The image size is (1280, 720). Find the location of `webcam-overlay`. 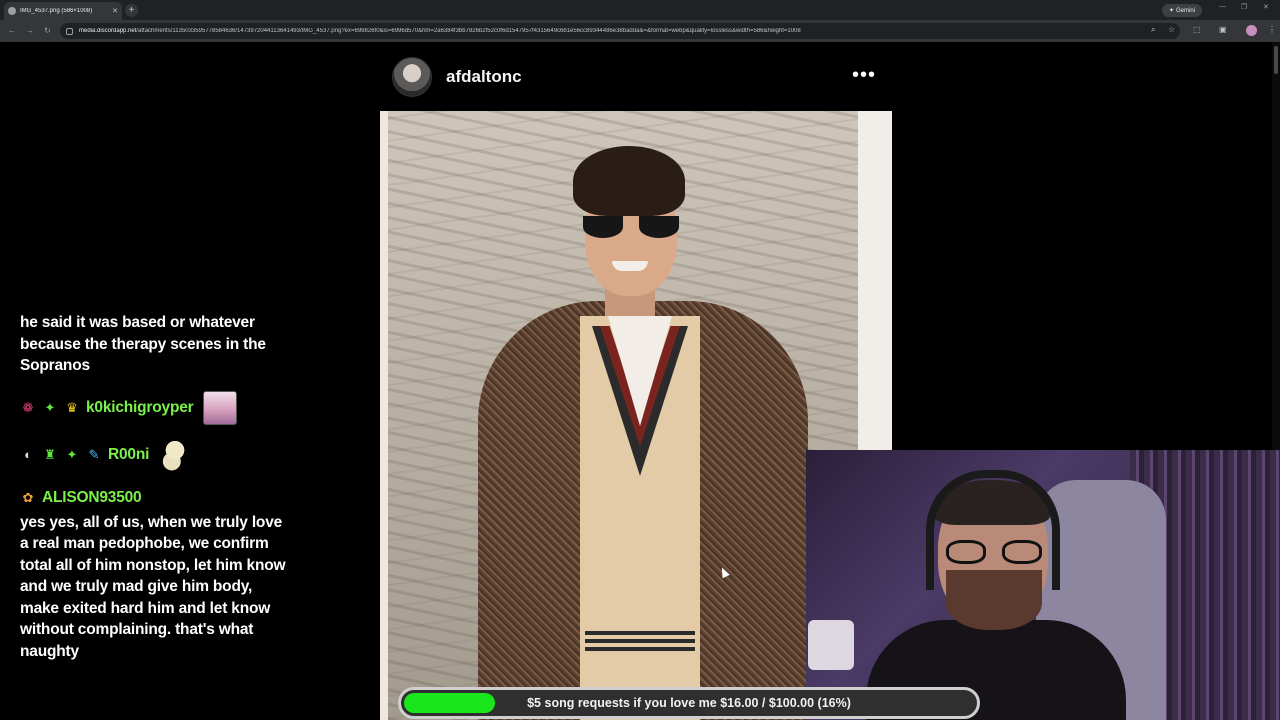

webcam-overlay is located at coordinates (1043, 585).